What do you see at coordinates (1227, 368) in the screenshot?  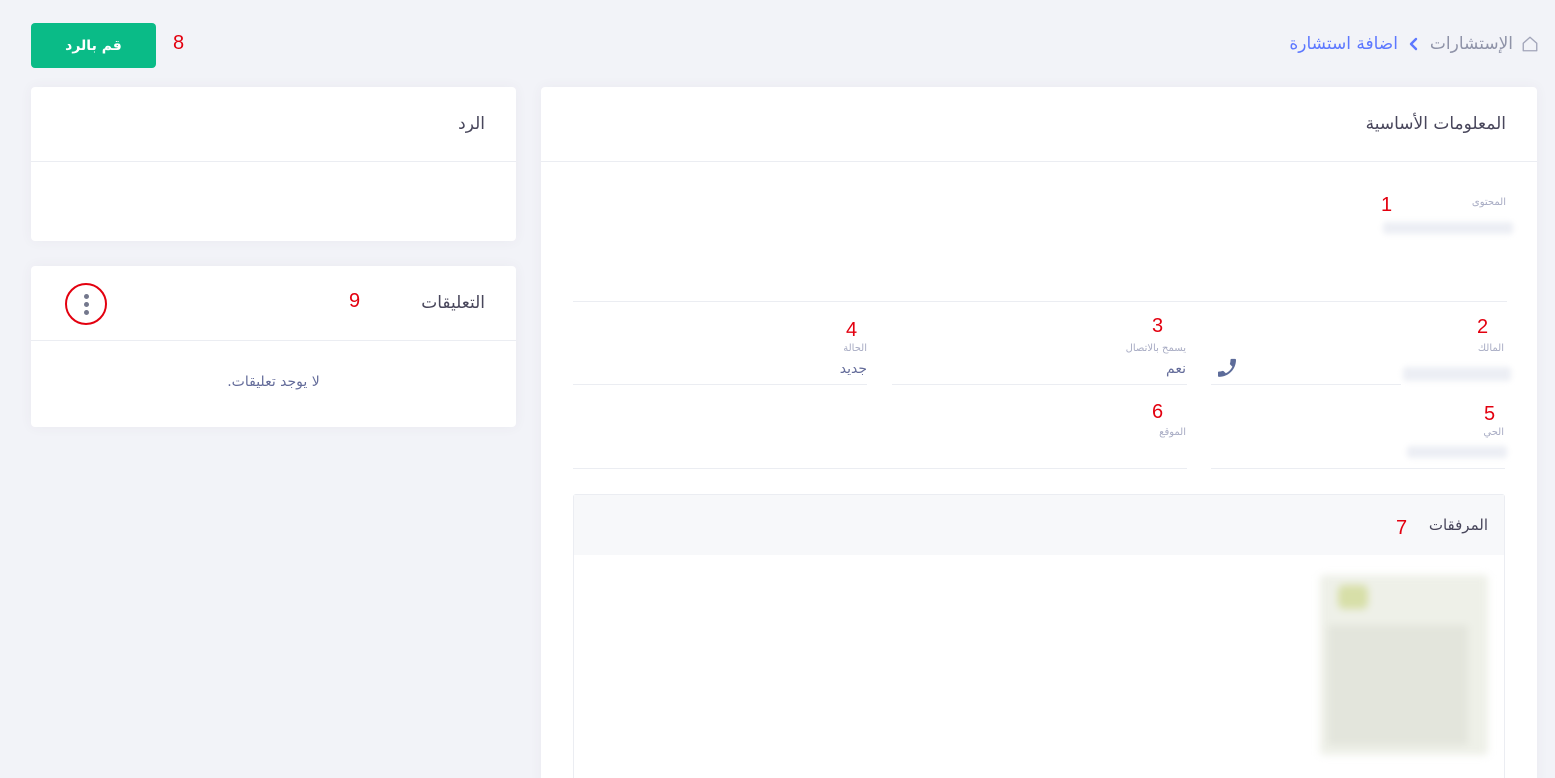 I see `phone-icon` at bounding box center [1227, 368].